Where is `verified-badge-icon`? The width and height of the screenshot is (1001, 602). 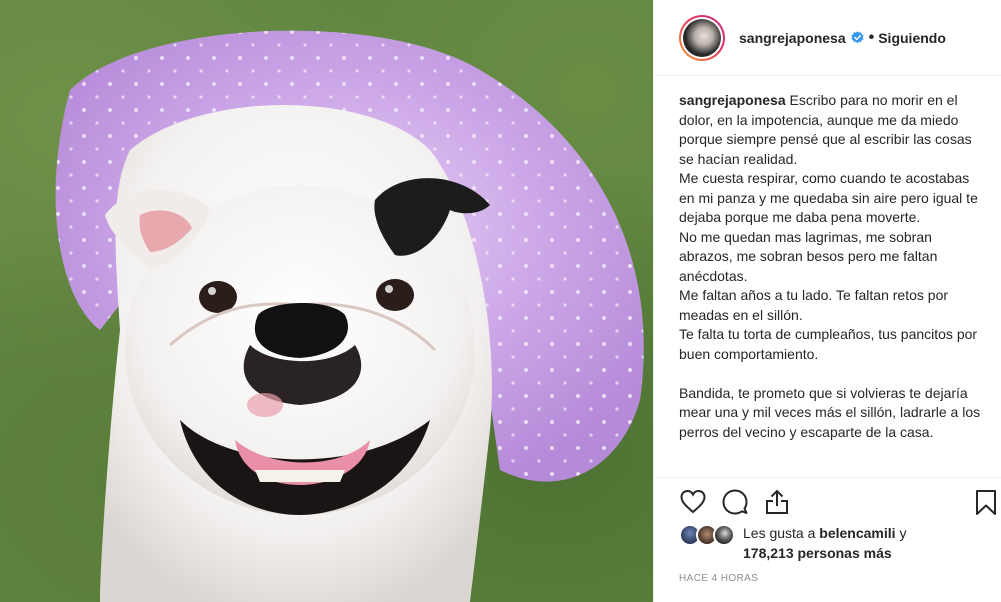 verified-badge-icon is located at coordinates (857, 37).